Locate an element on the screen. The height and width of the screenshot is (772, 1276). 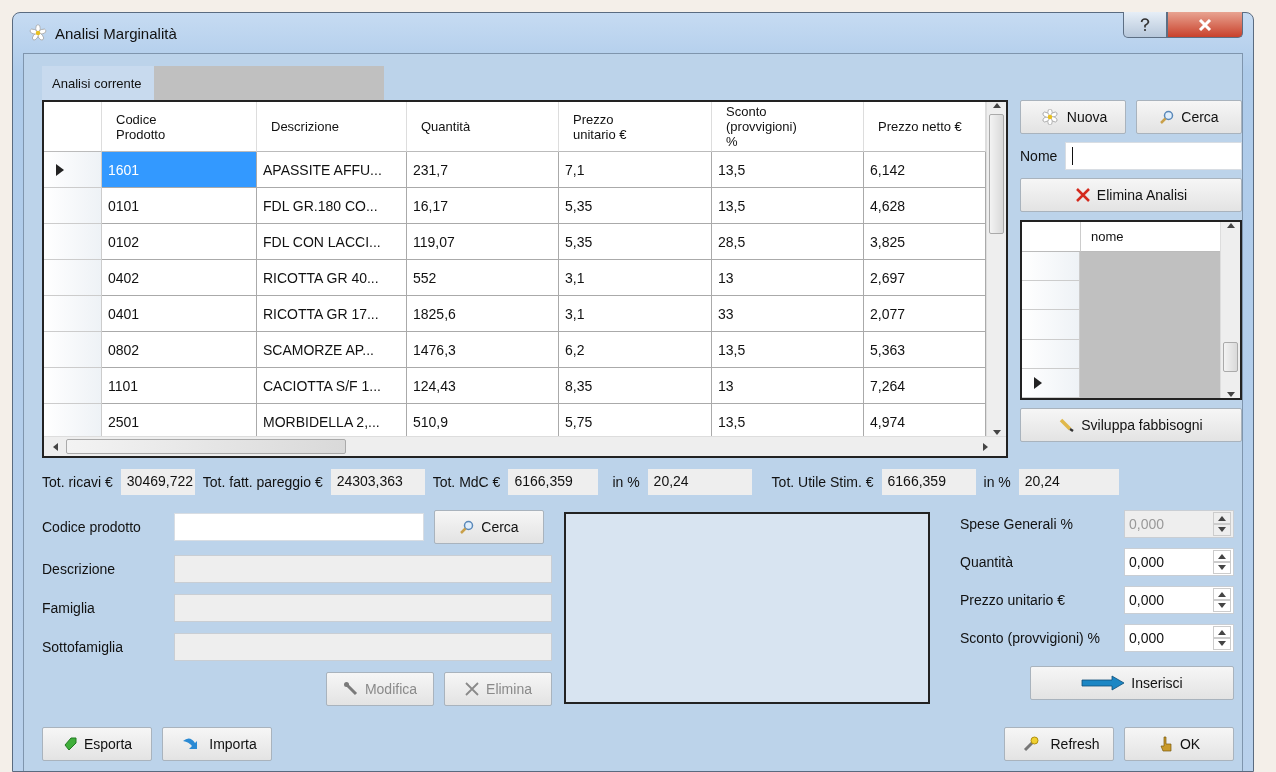
import-button: Importa is located at coordinates (217, 744).